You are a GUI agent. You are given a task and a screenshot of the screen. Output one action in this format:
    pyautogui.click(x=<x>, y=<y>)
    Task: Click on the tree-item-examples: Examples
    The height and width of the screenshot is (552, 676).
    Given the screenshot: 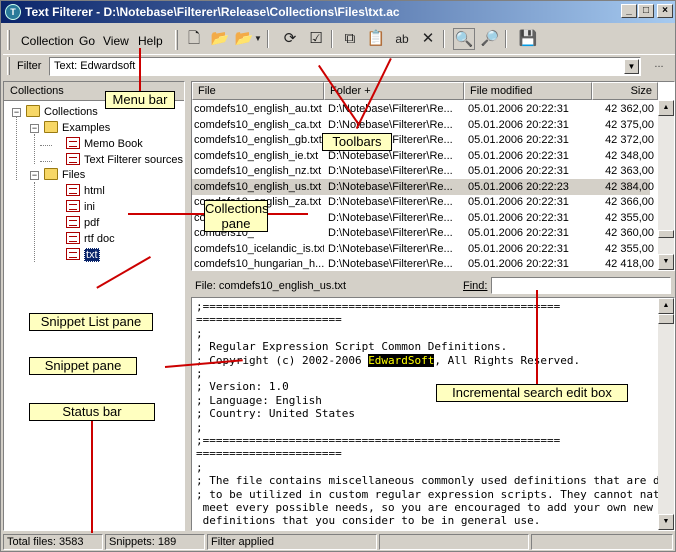 What is the action you would take?
    pyautogui.click(x=77, y=128)
    